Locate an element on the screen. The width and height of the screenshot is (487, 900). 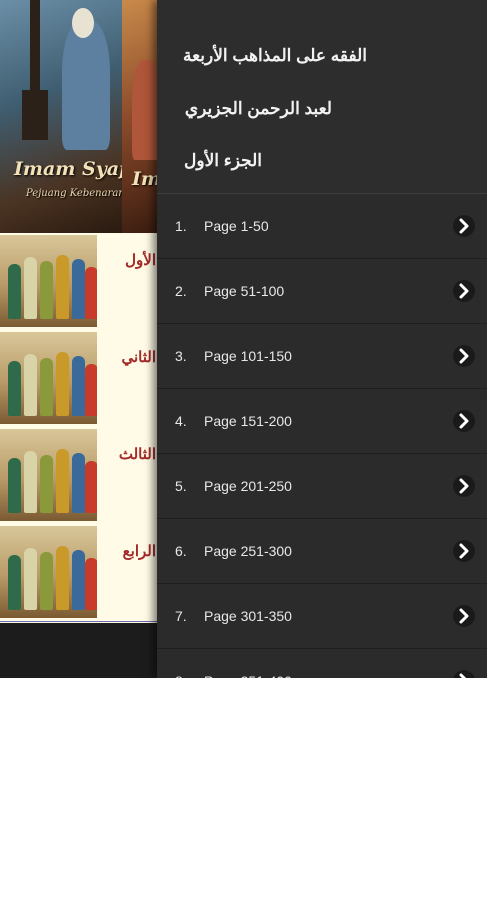
menu-item-number: 2. is located at coordinates (181, 291).